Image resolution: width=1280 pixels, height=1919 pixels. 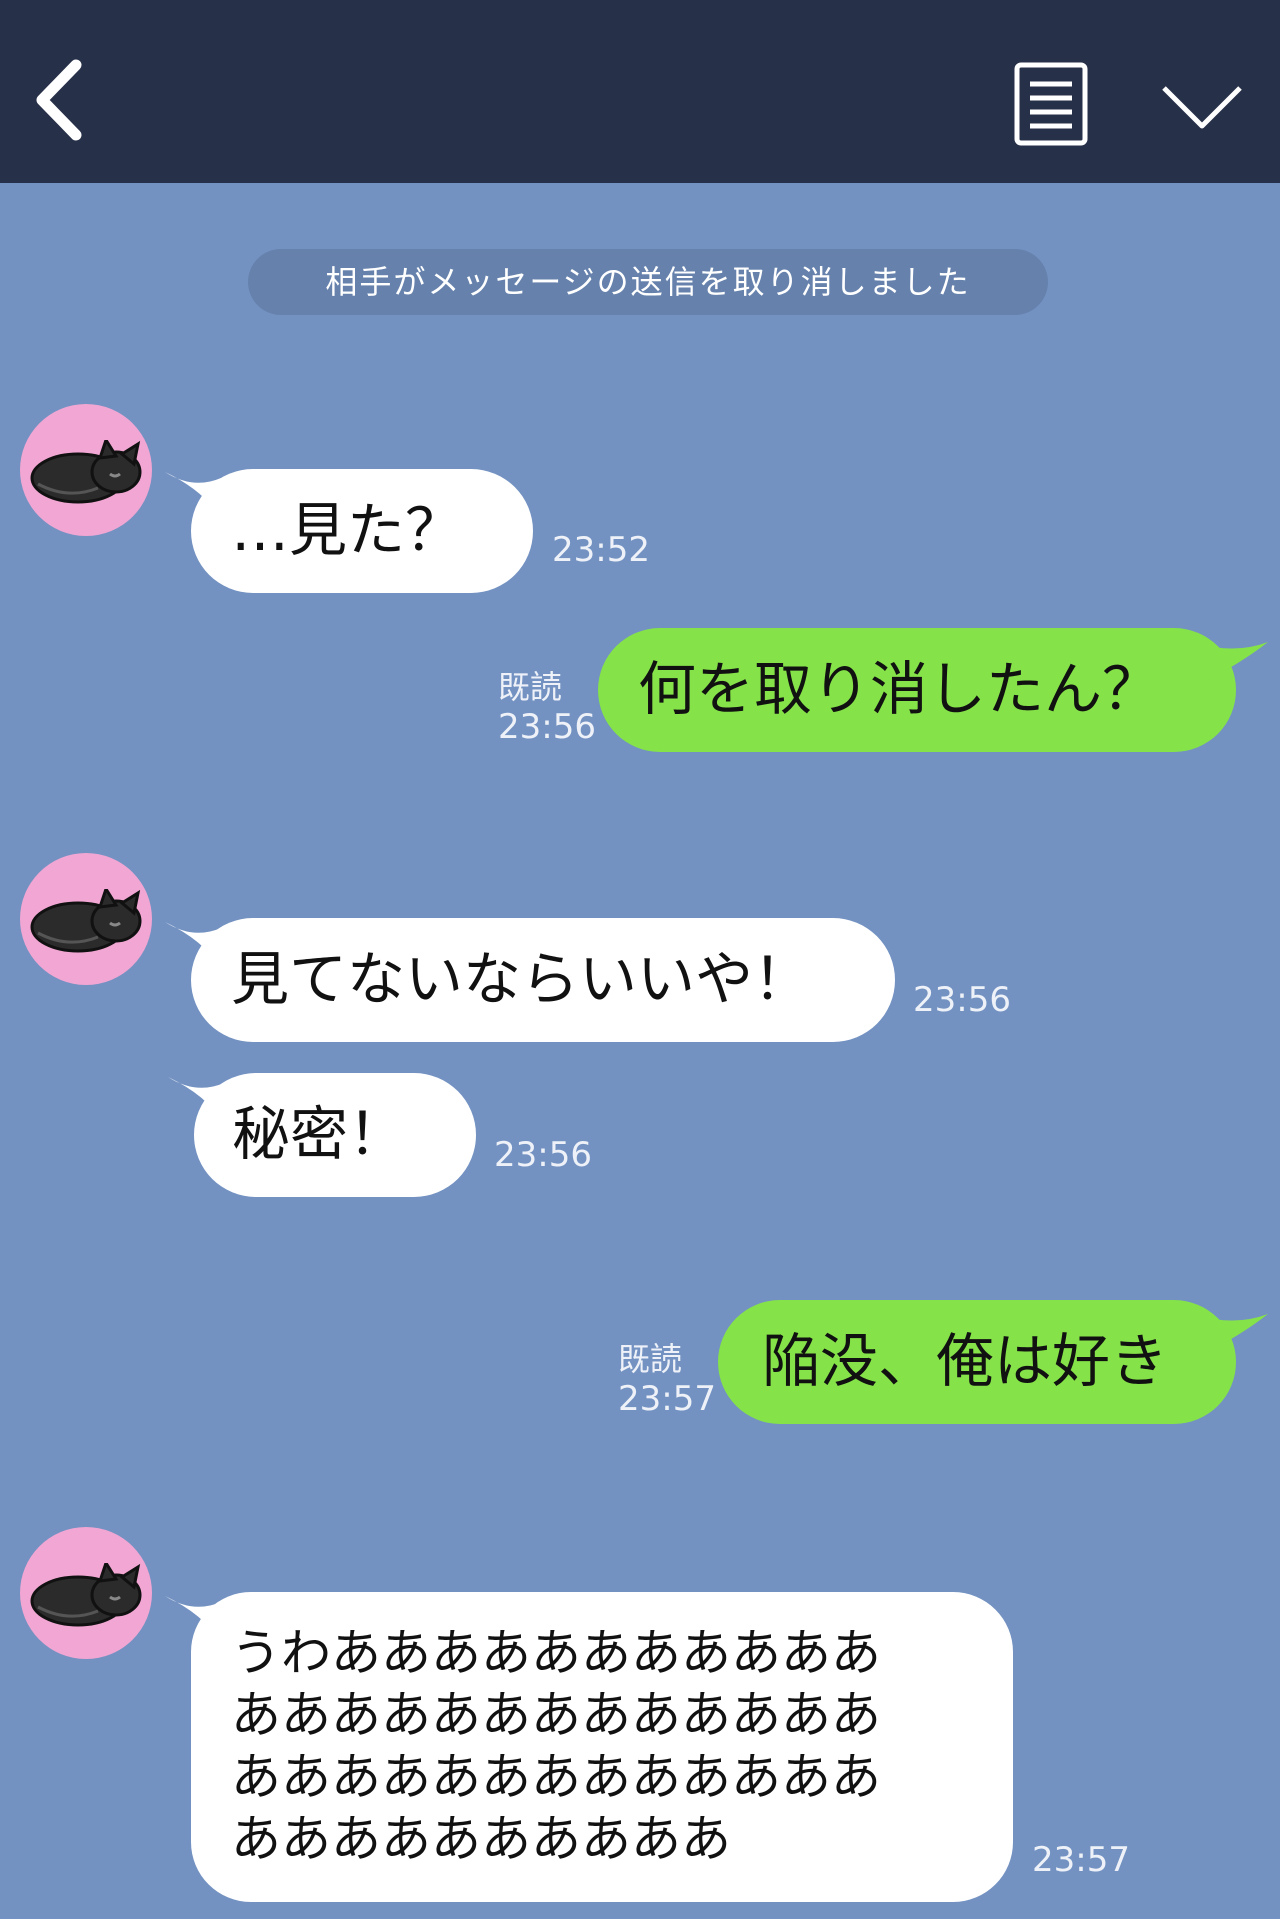 I want to click on message-meta: 既読 23:57, so click(x=667, y=1379).